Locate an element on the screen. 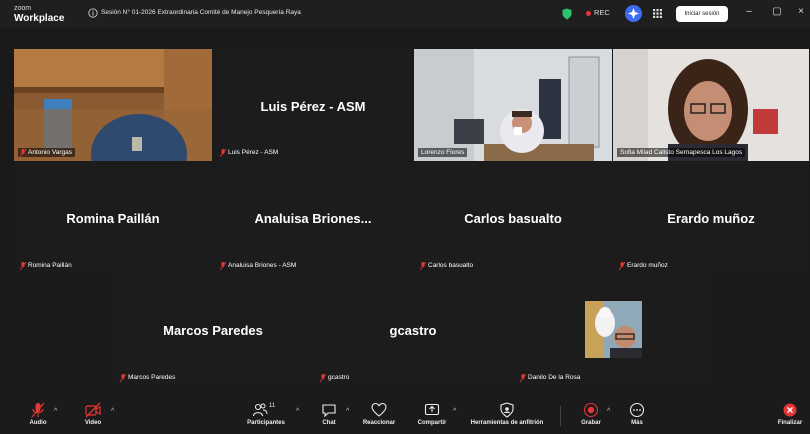 This screenshot has height=434, width=810. participant-name: Carlos basualto is located at coordinates (451, 265).